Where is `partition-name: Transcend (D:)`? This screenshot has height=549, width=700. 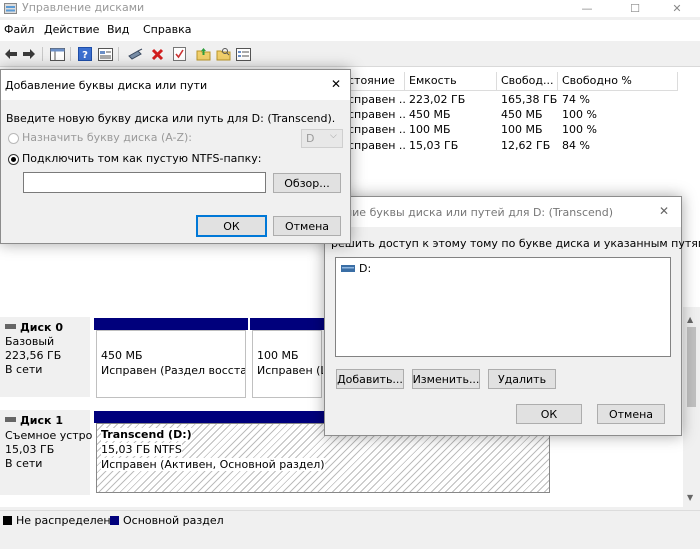
partition-name: Transcend (D:) is located at coordinates (146, 434).